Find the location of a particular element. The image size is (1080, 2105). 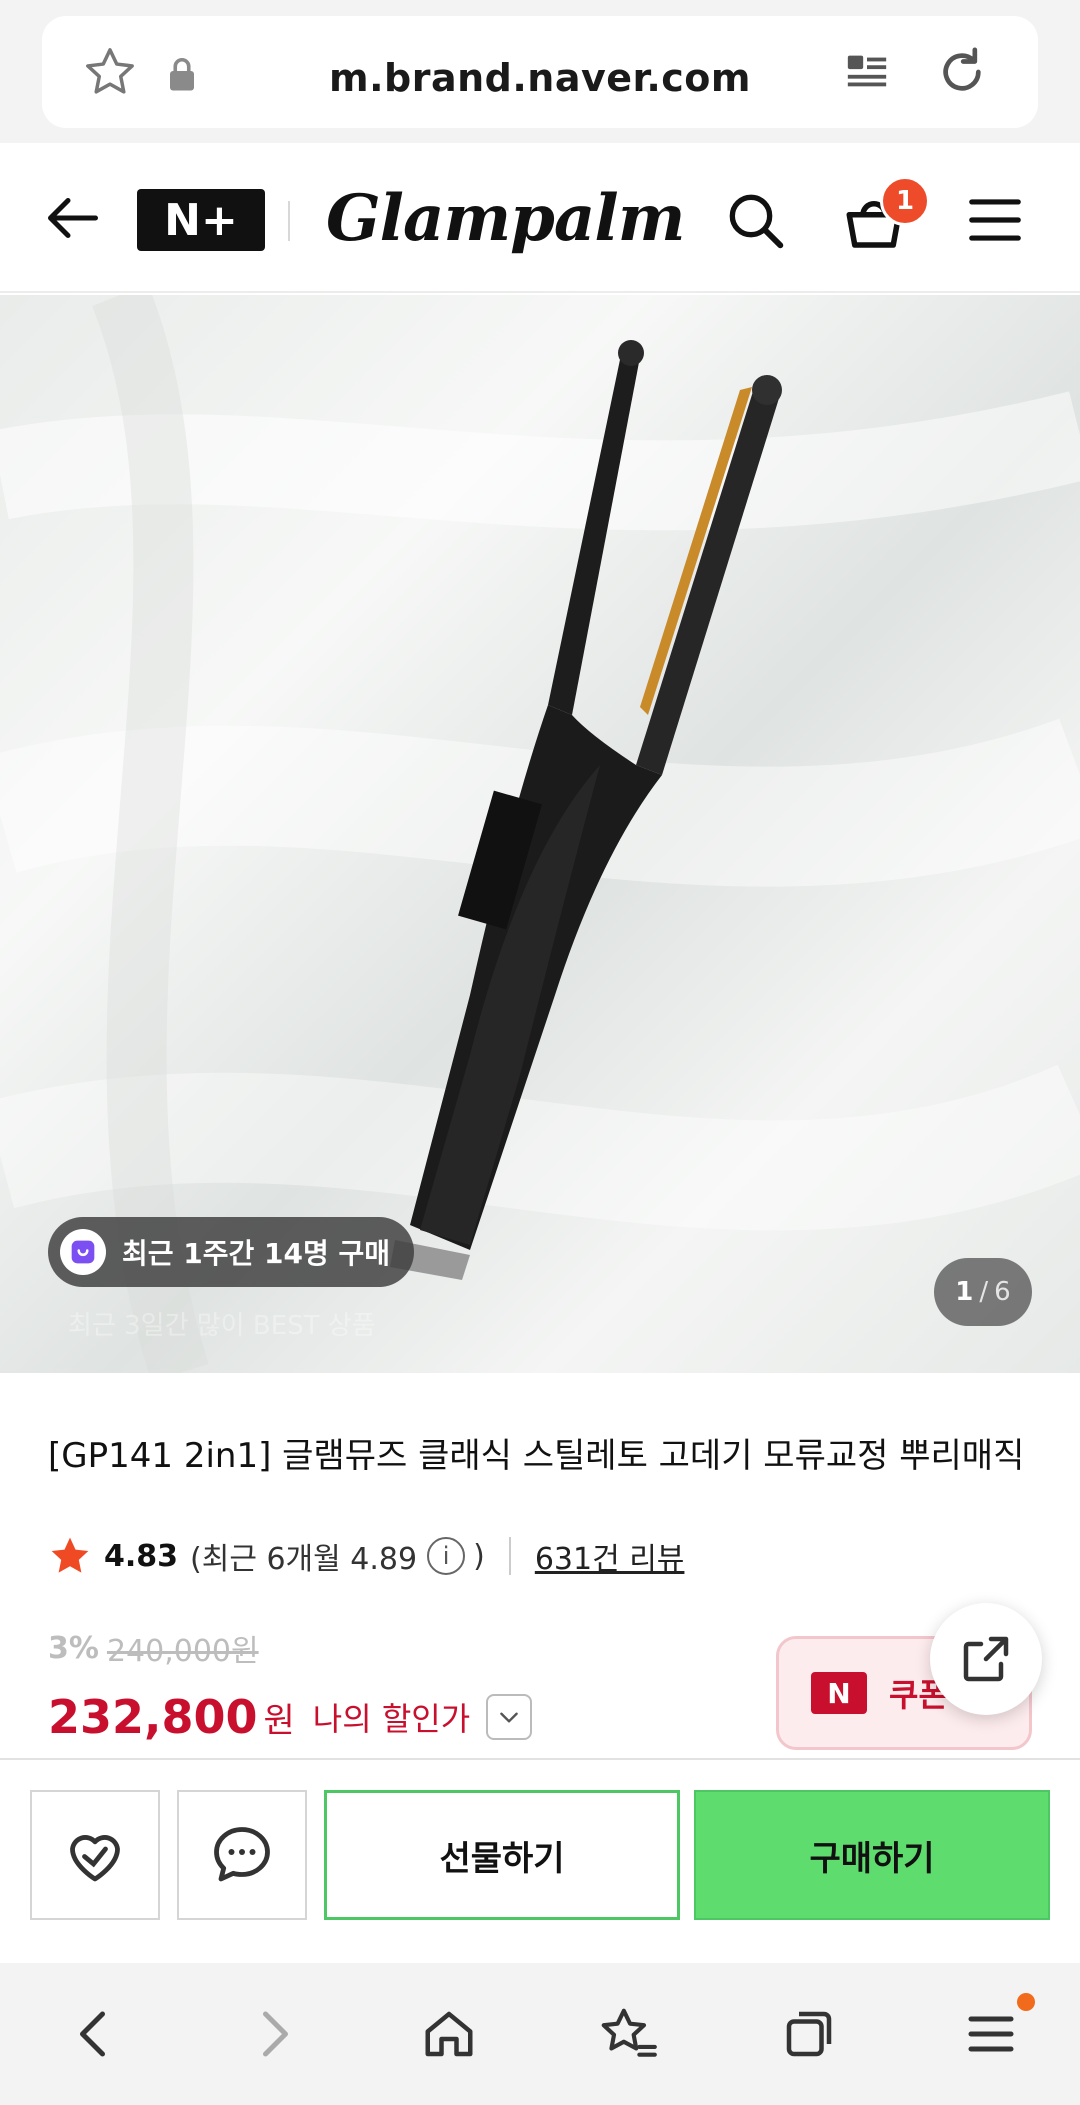

recent-purchase-text: 최근 1주간 14명 구매 is located at coordinates (256, 1253).